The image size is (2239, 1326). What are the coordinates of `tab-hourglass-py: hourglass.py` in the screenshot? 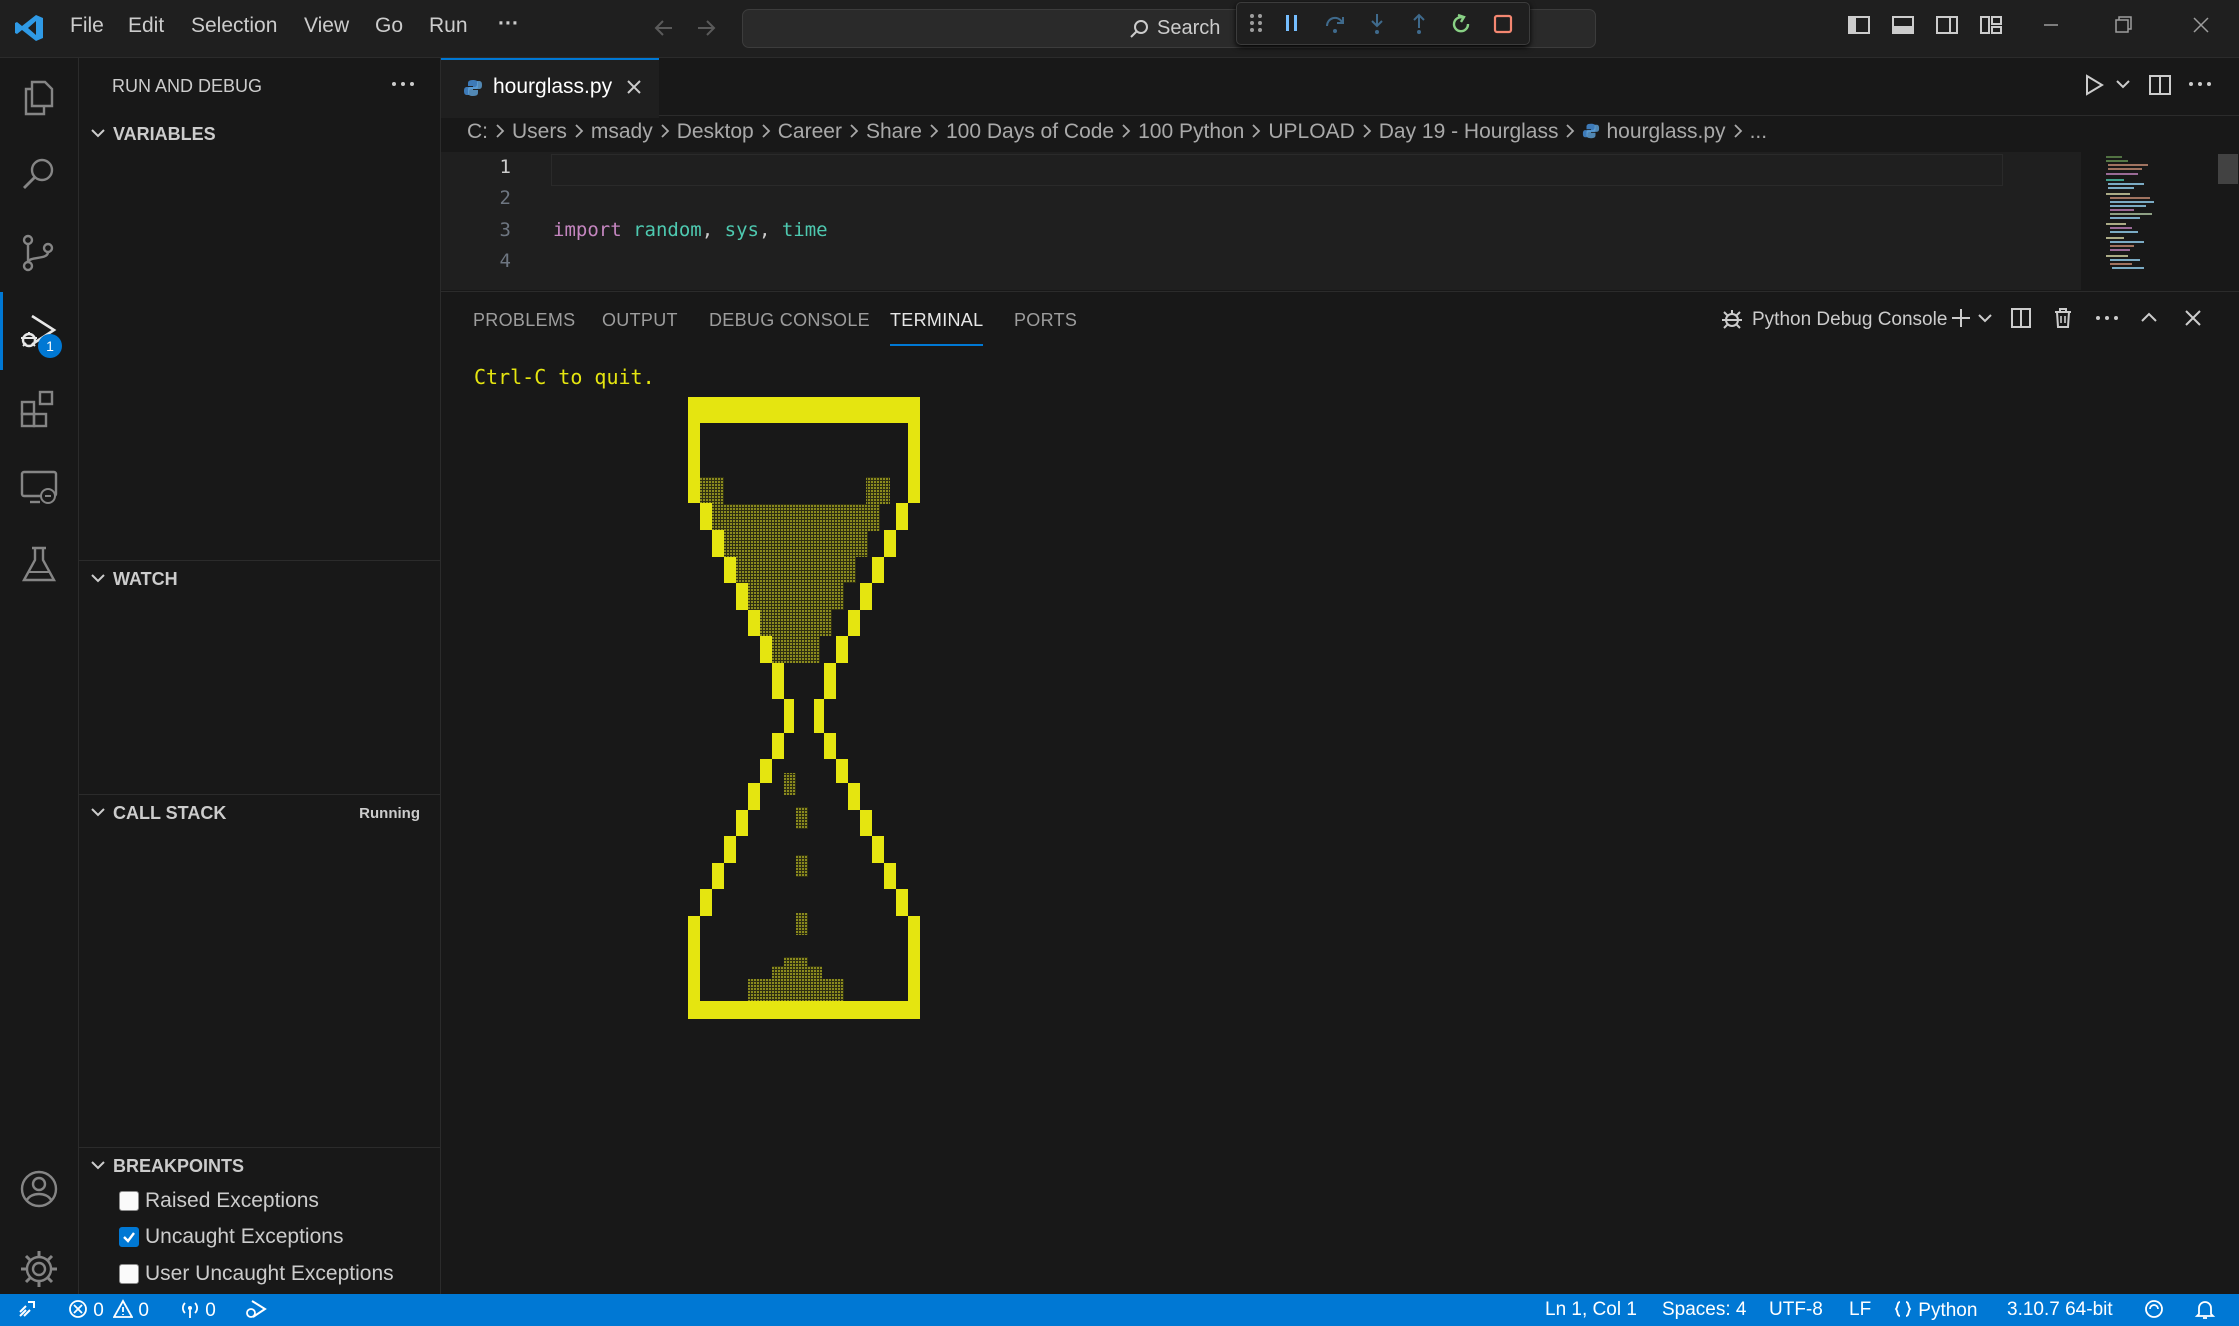 It's located at (550, 88).